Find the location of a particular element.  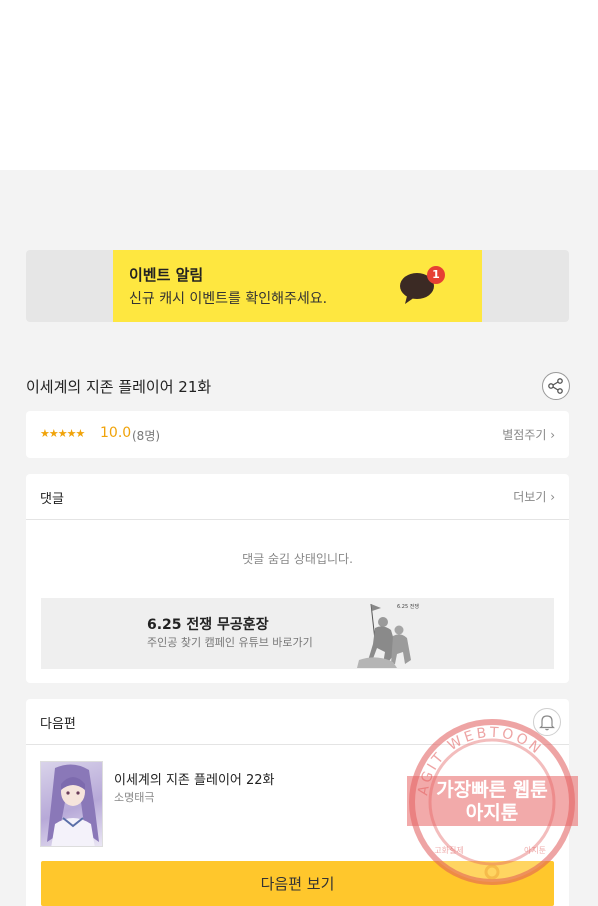

share-button is located at coordinates (556, 386).